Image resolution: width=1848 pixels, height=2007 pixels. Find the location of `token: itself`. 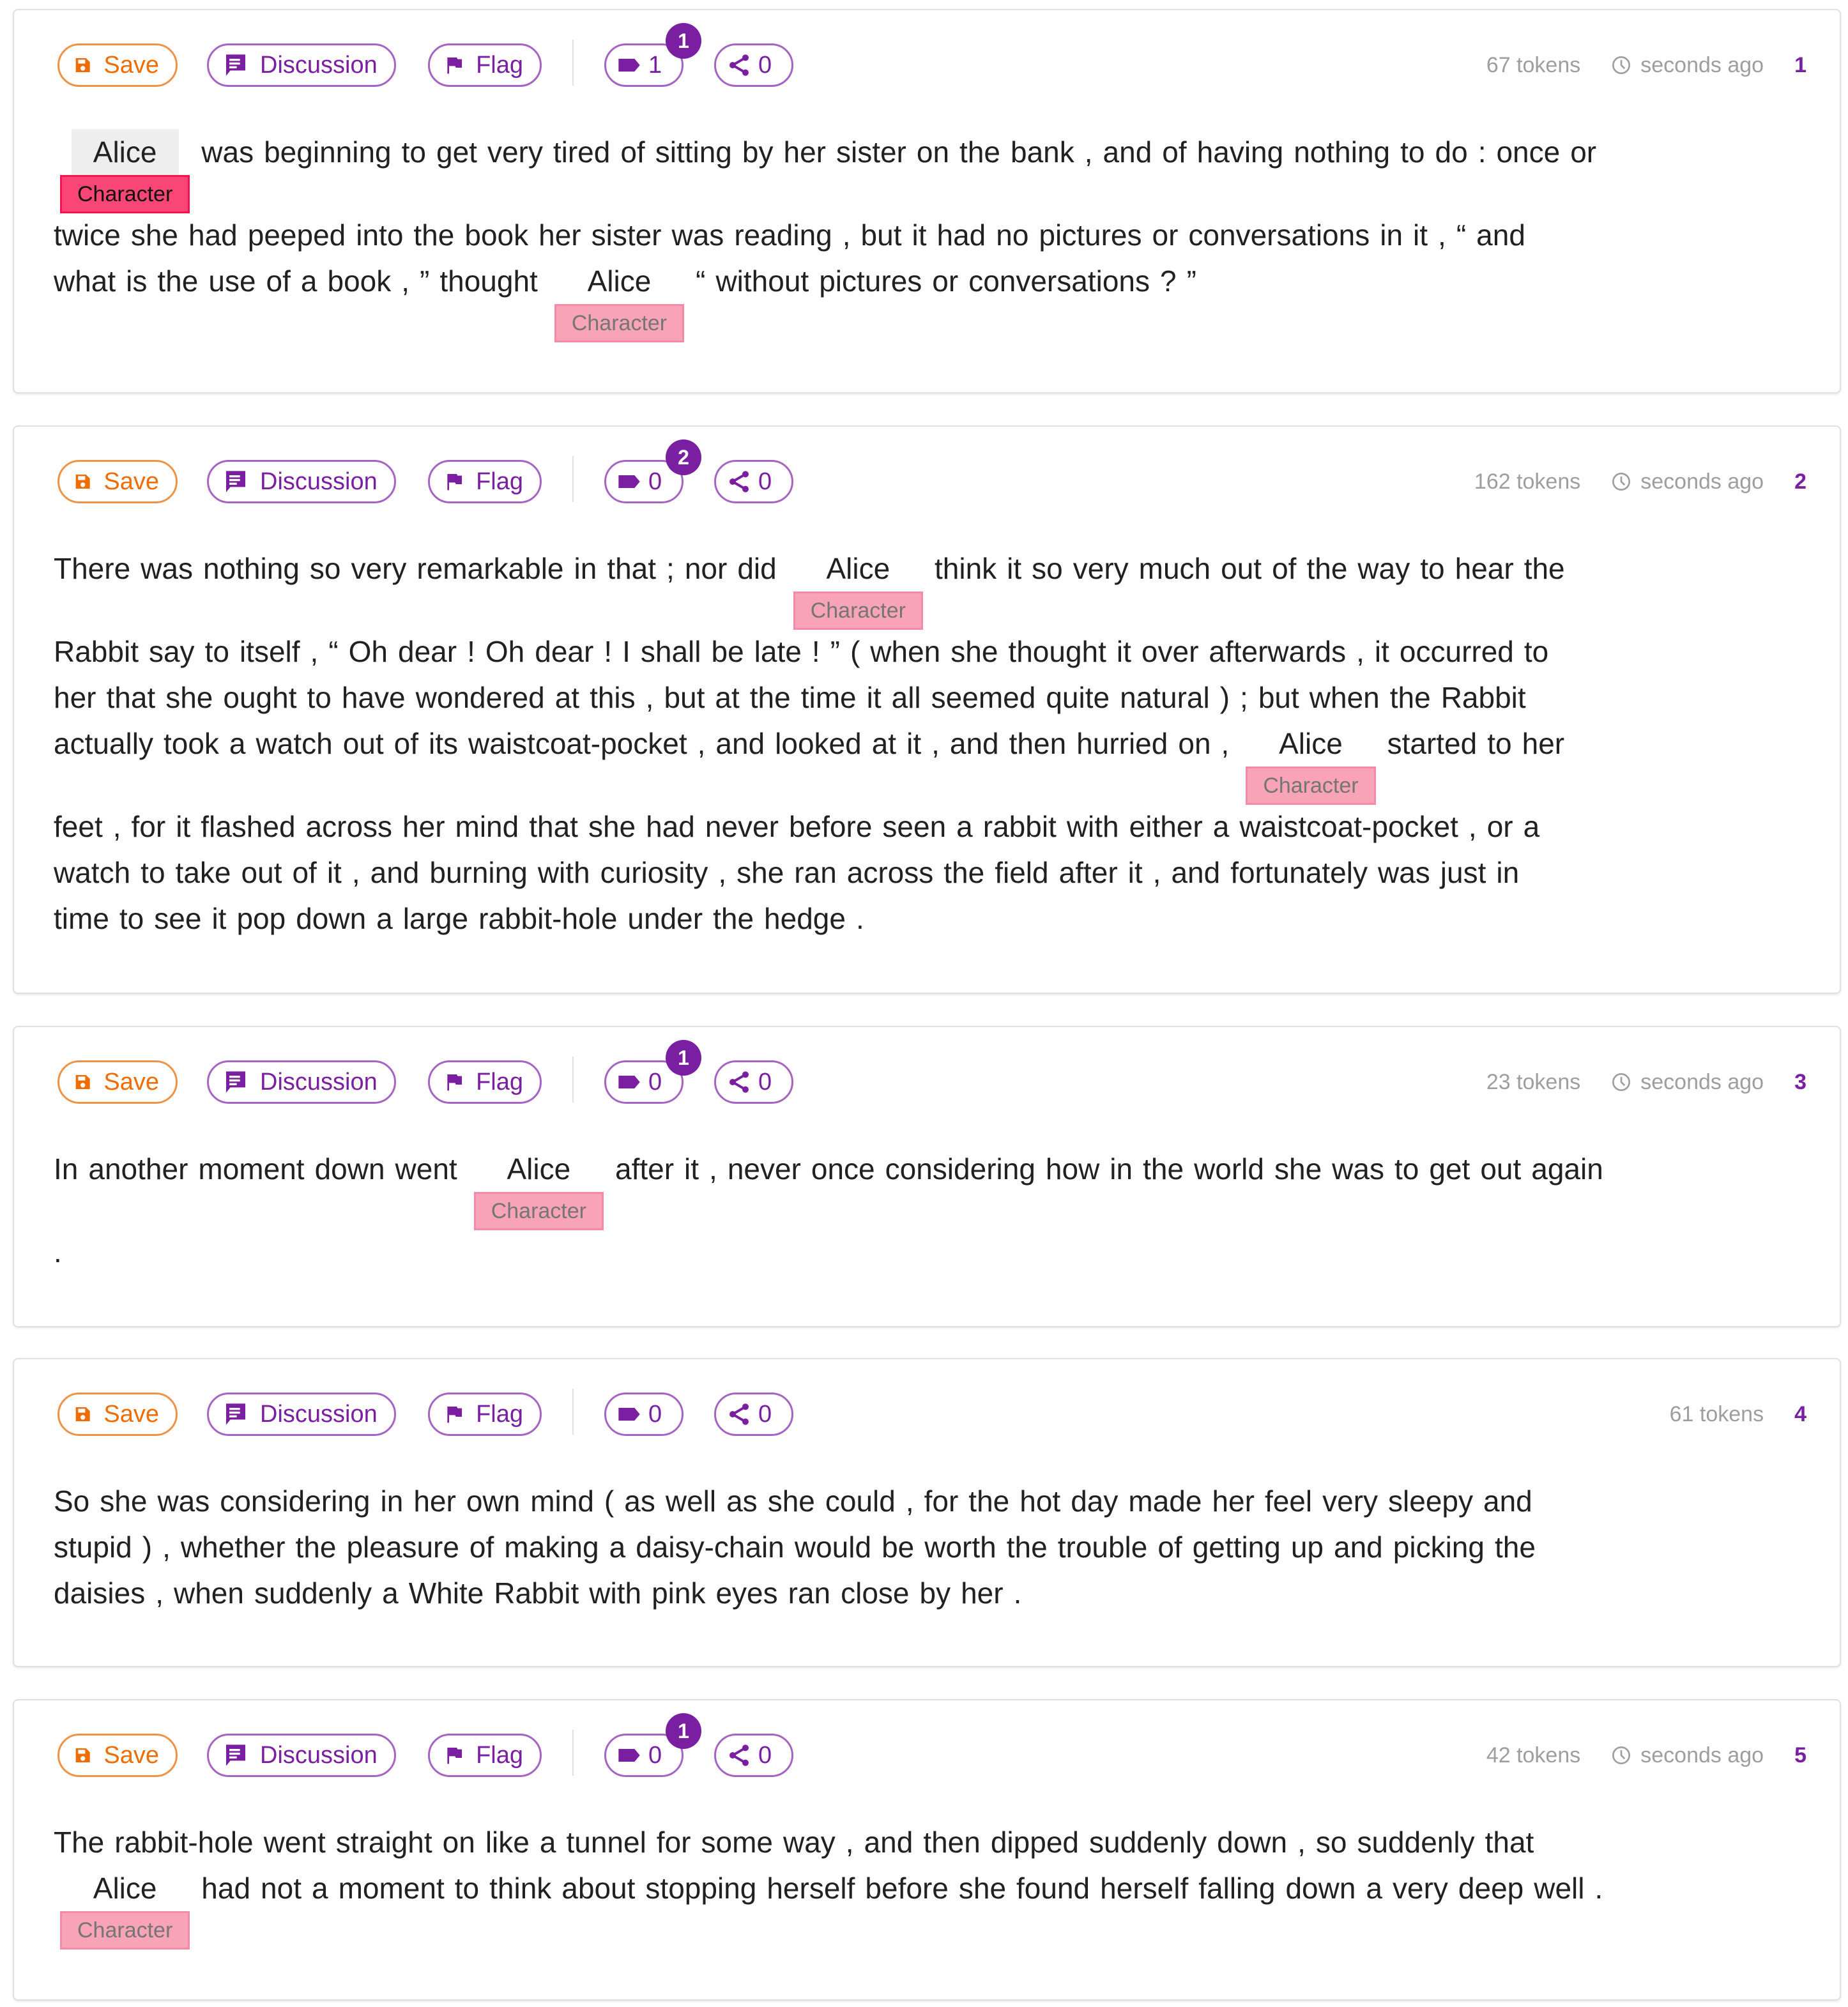

token: itself is located at coordinates (270, 652).